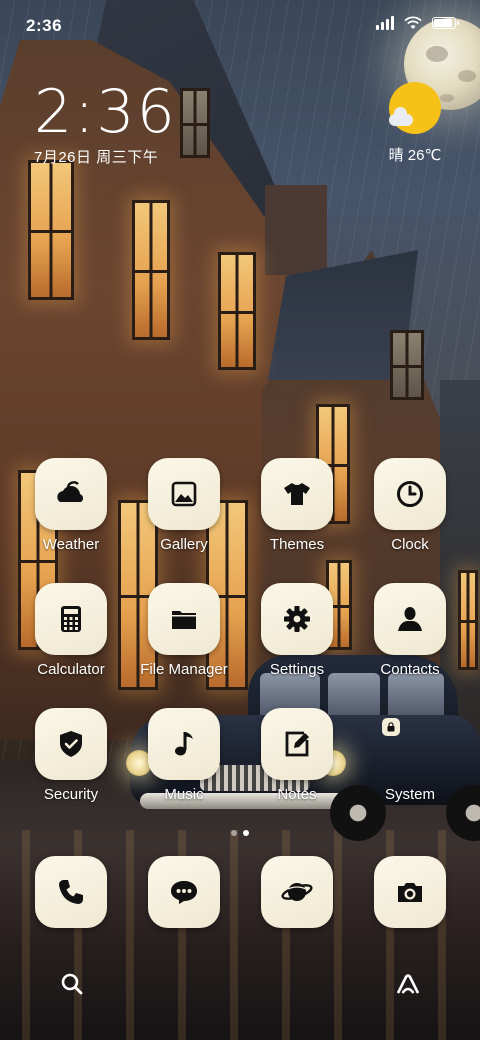  I want to click on clock-widget-date: 7月26日 周三下午, so click(96, 157).